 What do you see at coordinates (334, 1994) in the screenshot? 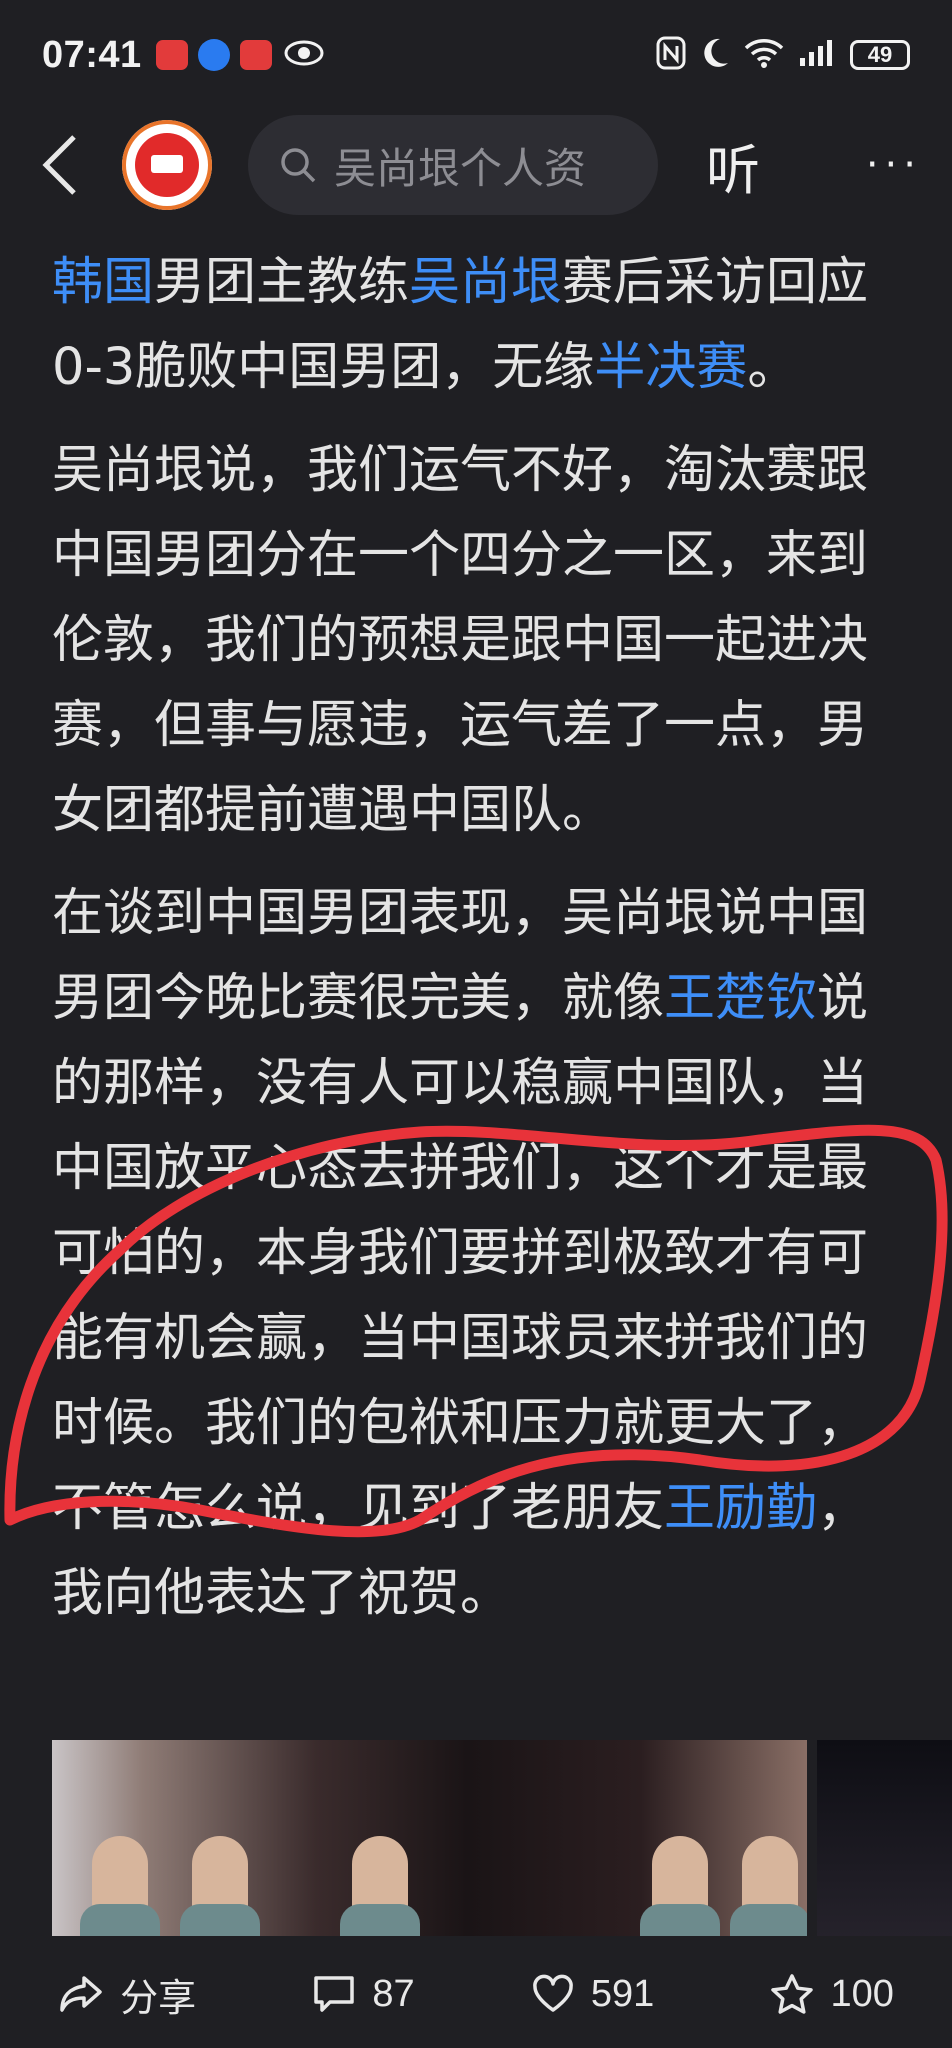
I see `comment-icon` at bounding box center [334, 1994].